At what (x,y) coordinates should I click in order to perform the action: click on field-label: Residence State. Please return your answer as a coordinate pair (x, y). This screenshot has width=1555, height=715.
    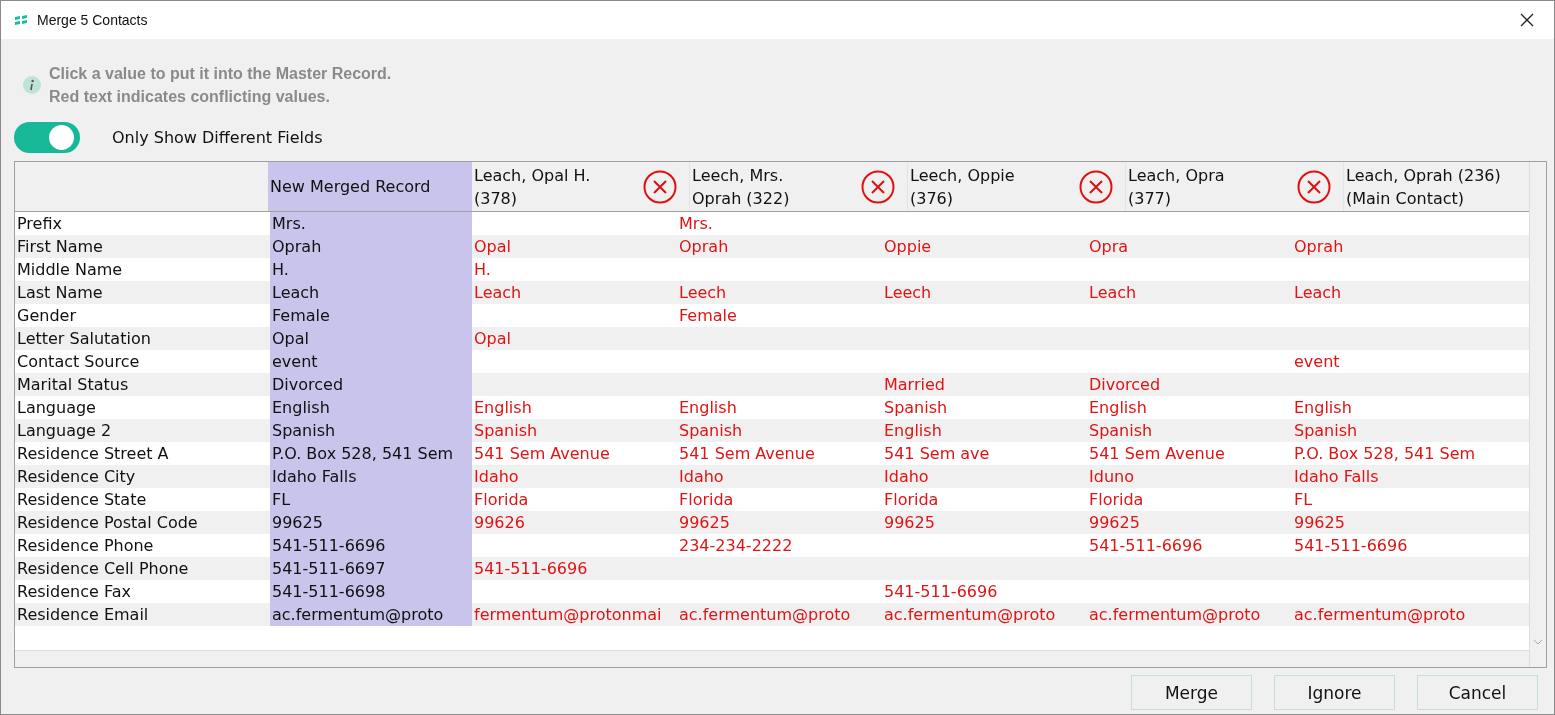
    Looking at the image, I should click on (82, 500).